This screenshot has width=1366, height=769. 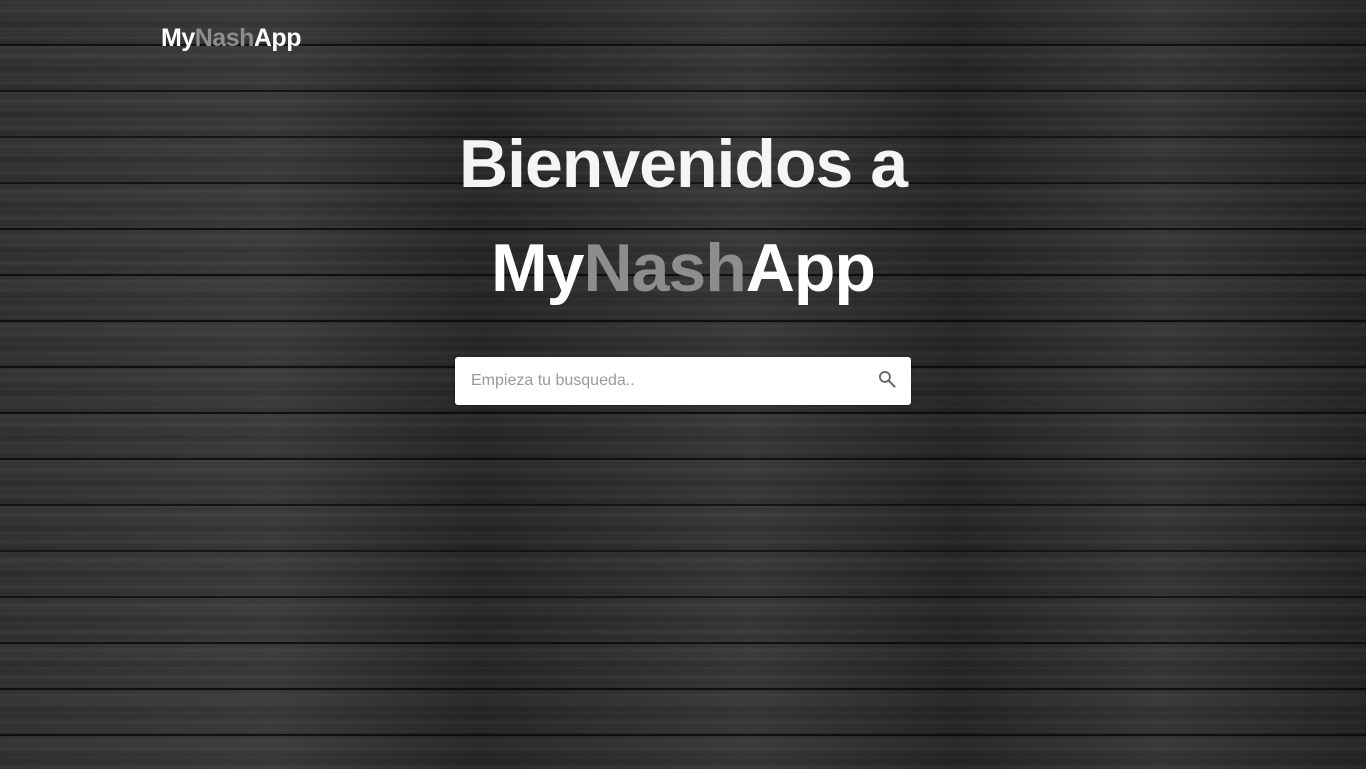 I want to click on hero-welcome-line: Bienvenidos a, so click(x=683, y=164).